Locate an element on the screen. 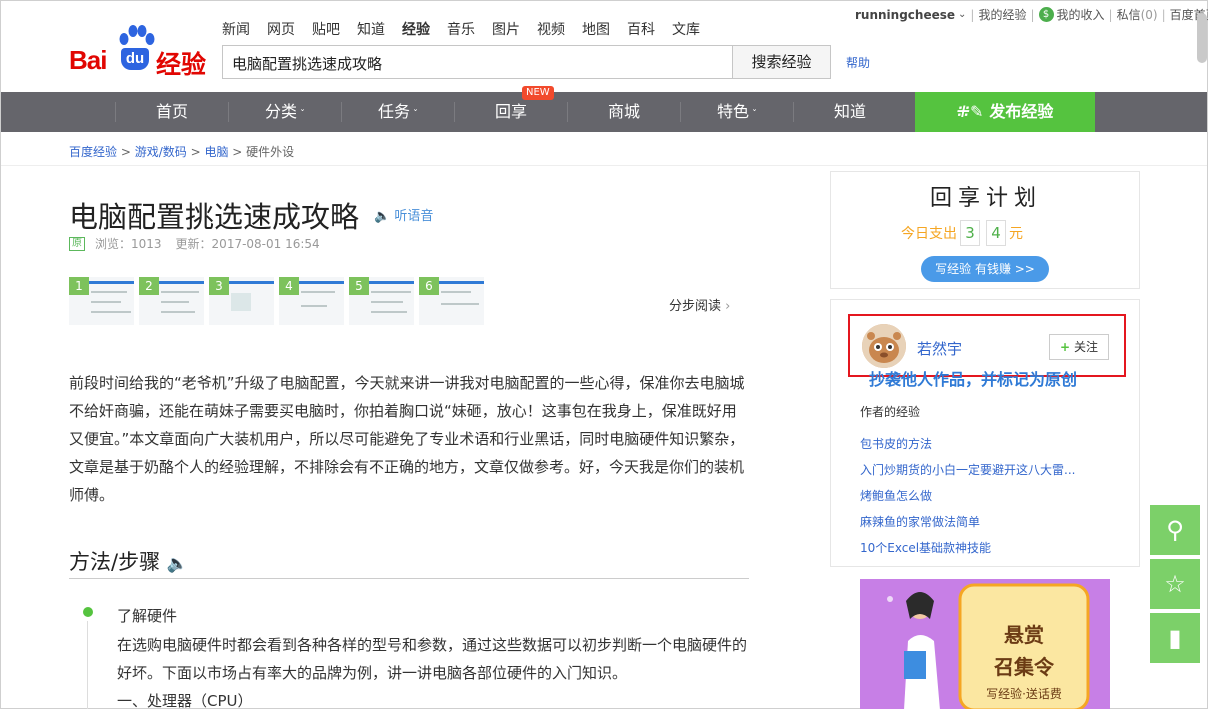  share-icon: ⚲ is located at coordinates (1175, 530).